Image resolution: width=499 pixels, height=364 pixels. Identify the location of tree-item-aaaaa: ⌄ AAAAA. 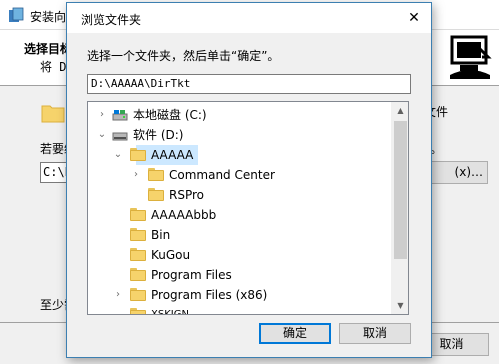
(239, 155).